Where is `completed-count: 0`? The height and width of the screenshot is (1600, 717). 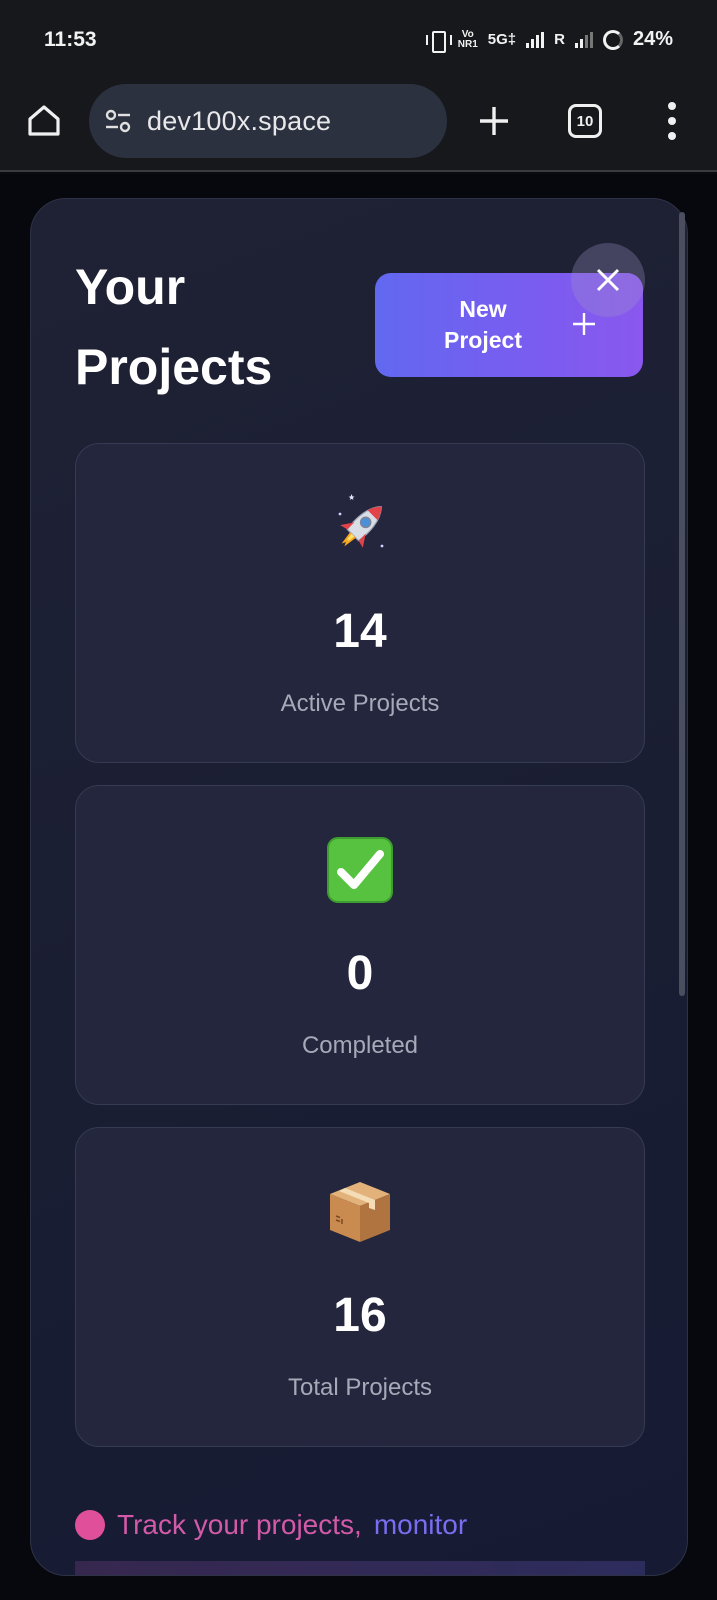
completed-count: 0 is located at coordinates (360, 973).